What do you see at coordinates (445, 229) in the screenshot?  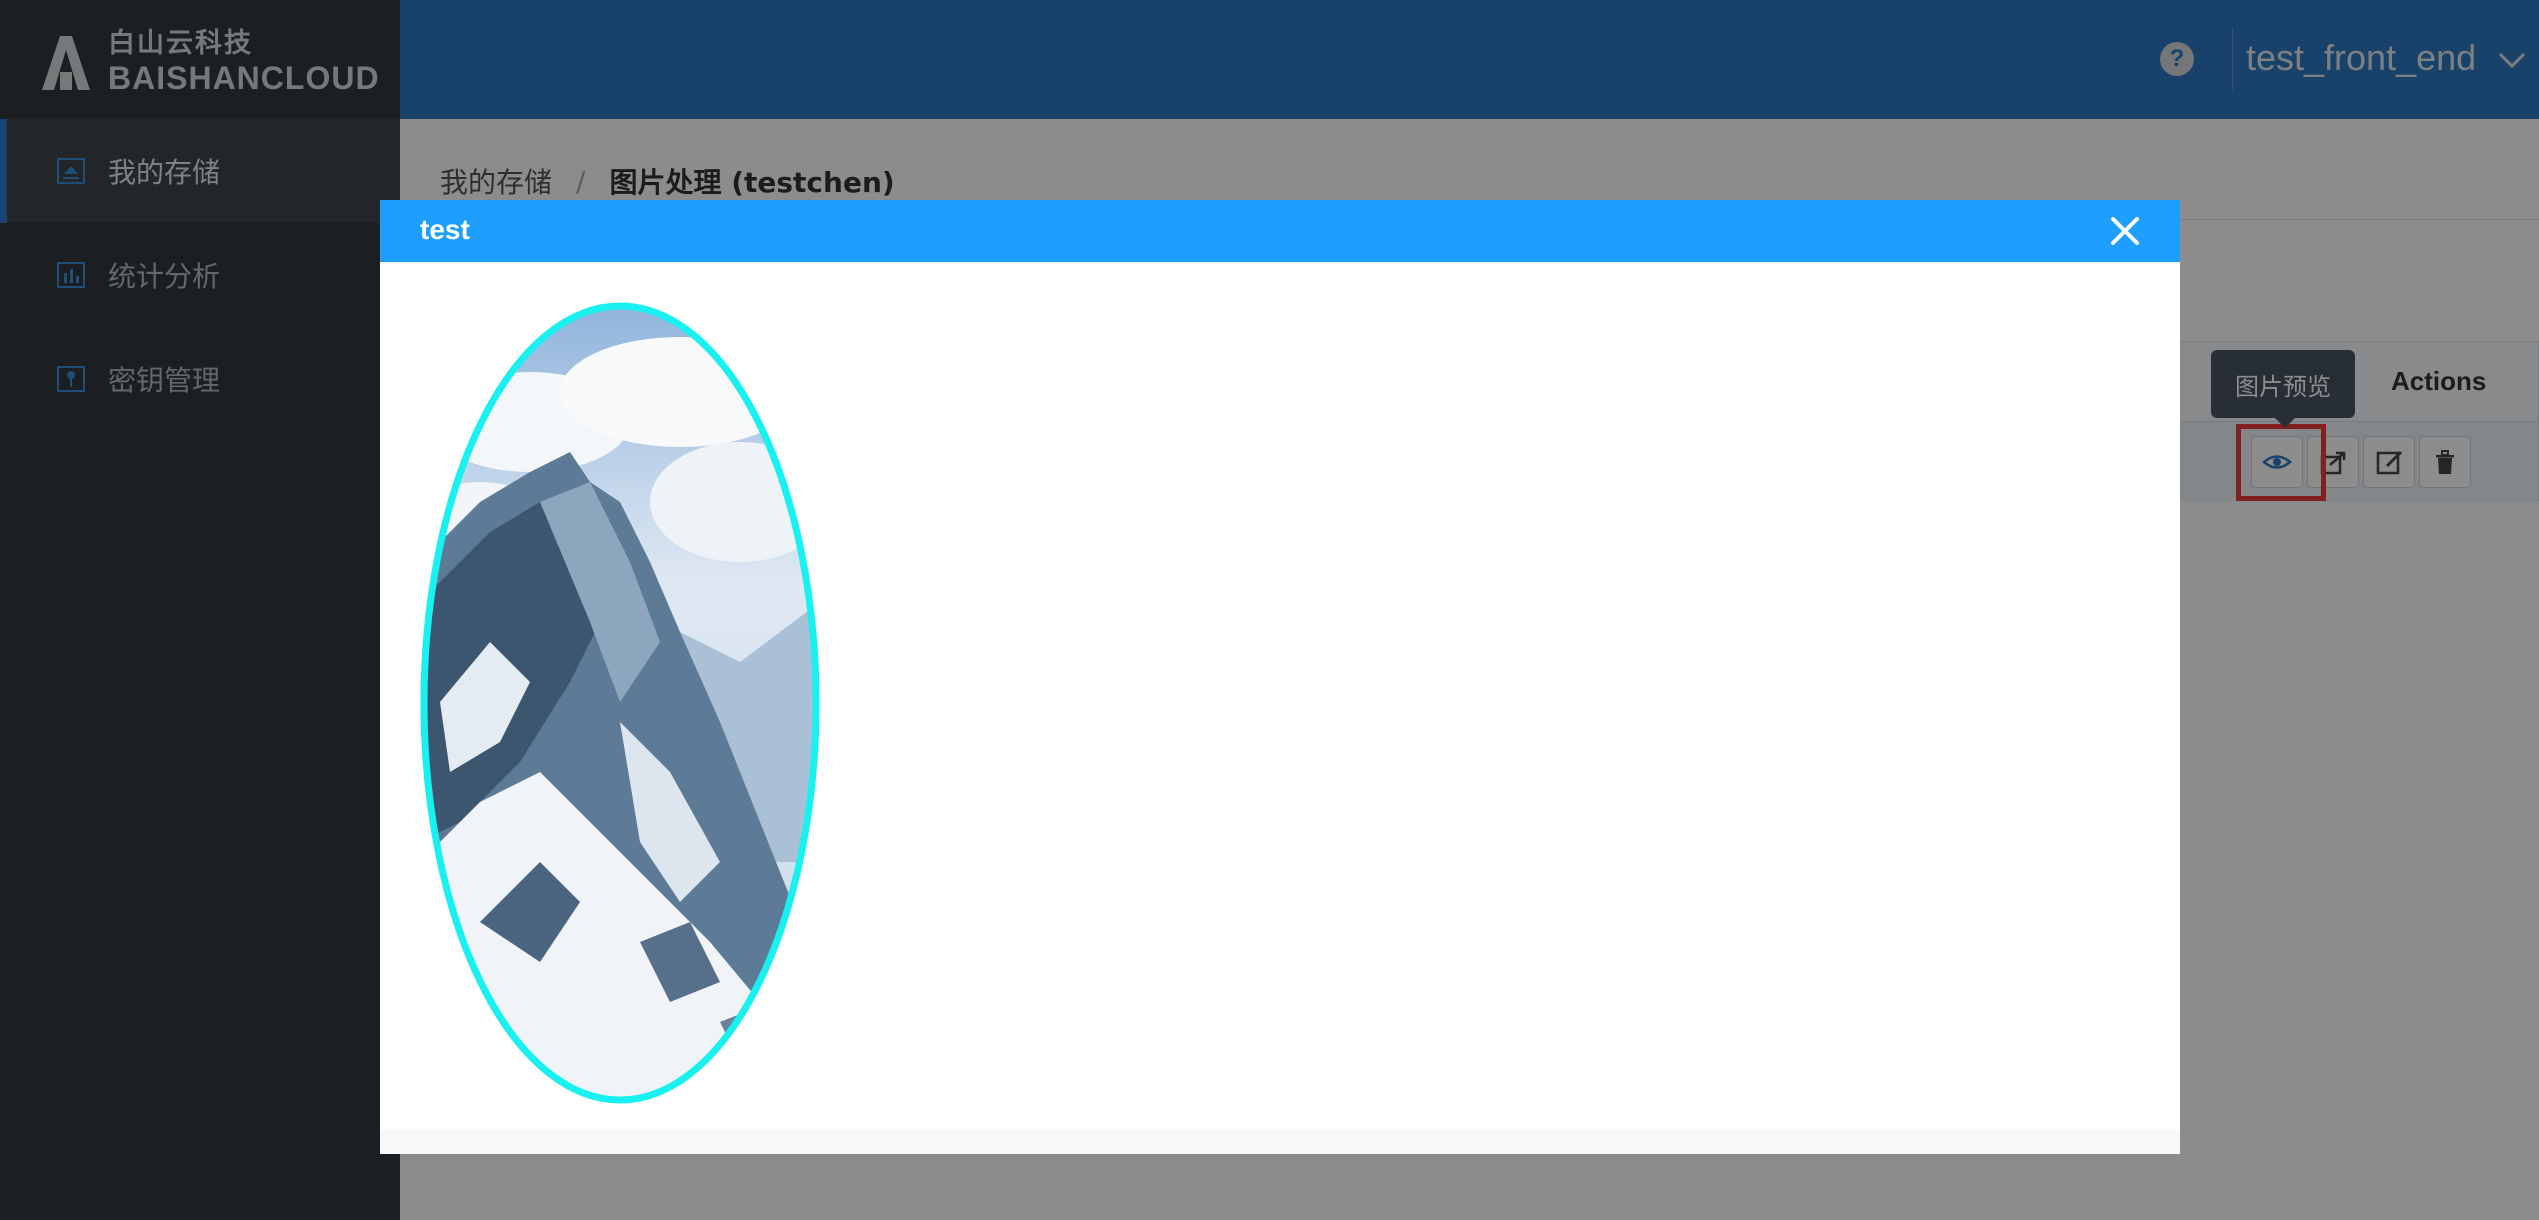 I see `modal-title: test` at bounding box center [445, 229].